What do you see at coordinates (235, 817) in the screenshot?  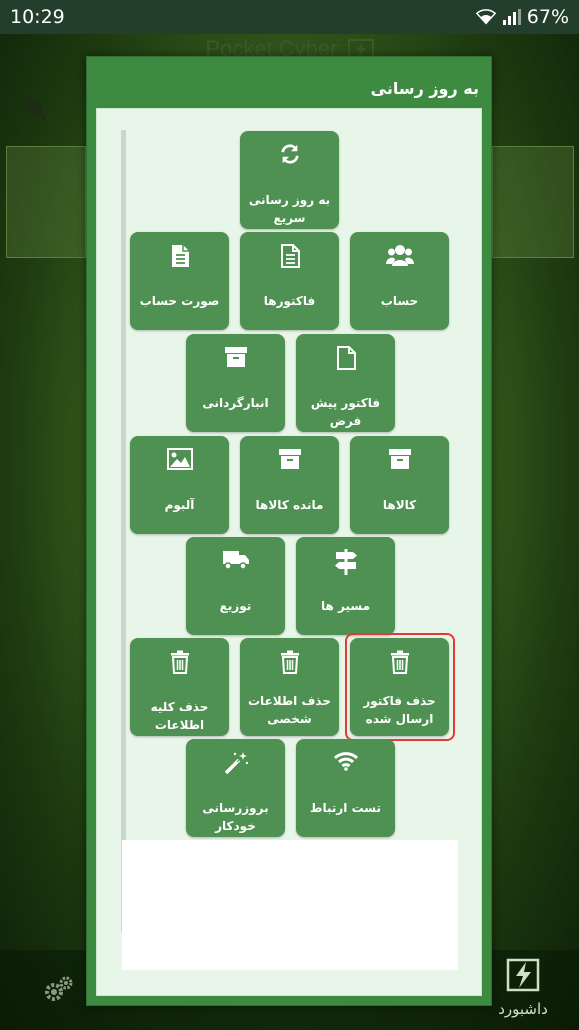 I see `tile-label: بروزرسانی خودکار` at bounding box center [235, 817].